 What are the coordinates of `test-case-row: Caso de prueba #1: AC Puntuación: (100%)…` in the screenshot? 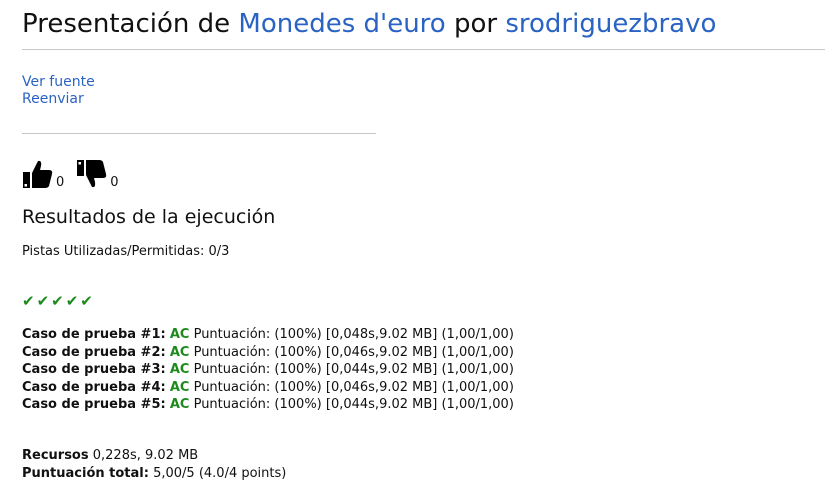 It's located at (268, 335).